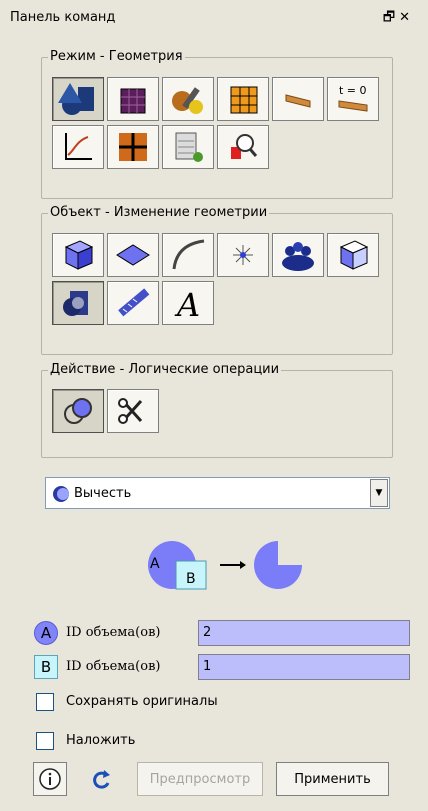 Image resolution: width=428 pixels, height=811 pixels. I want to click on volume-icon, so click(79, 255).